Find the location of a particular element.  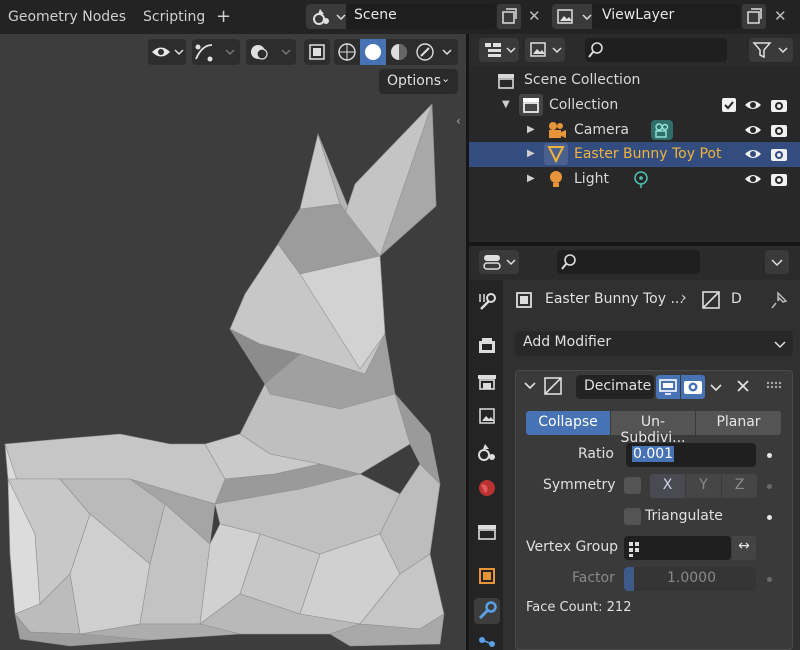

duplicate-icon is located at coordinates (509, 16).